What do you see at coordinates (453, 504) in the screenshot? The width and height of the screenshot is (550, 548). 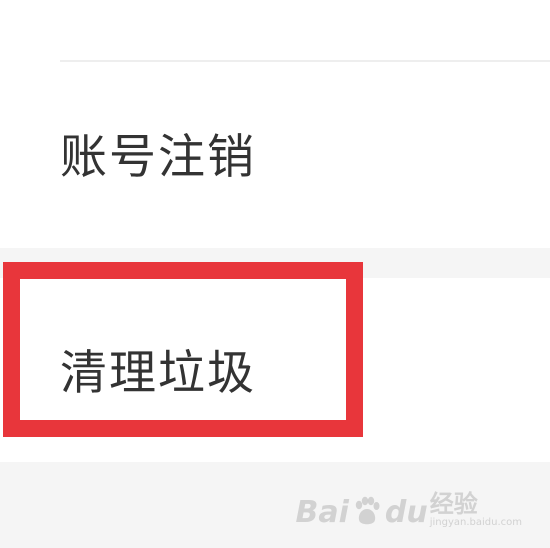 I see `watermark-product: 经验` at bounding box center [453, 504].